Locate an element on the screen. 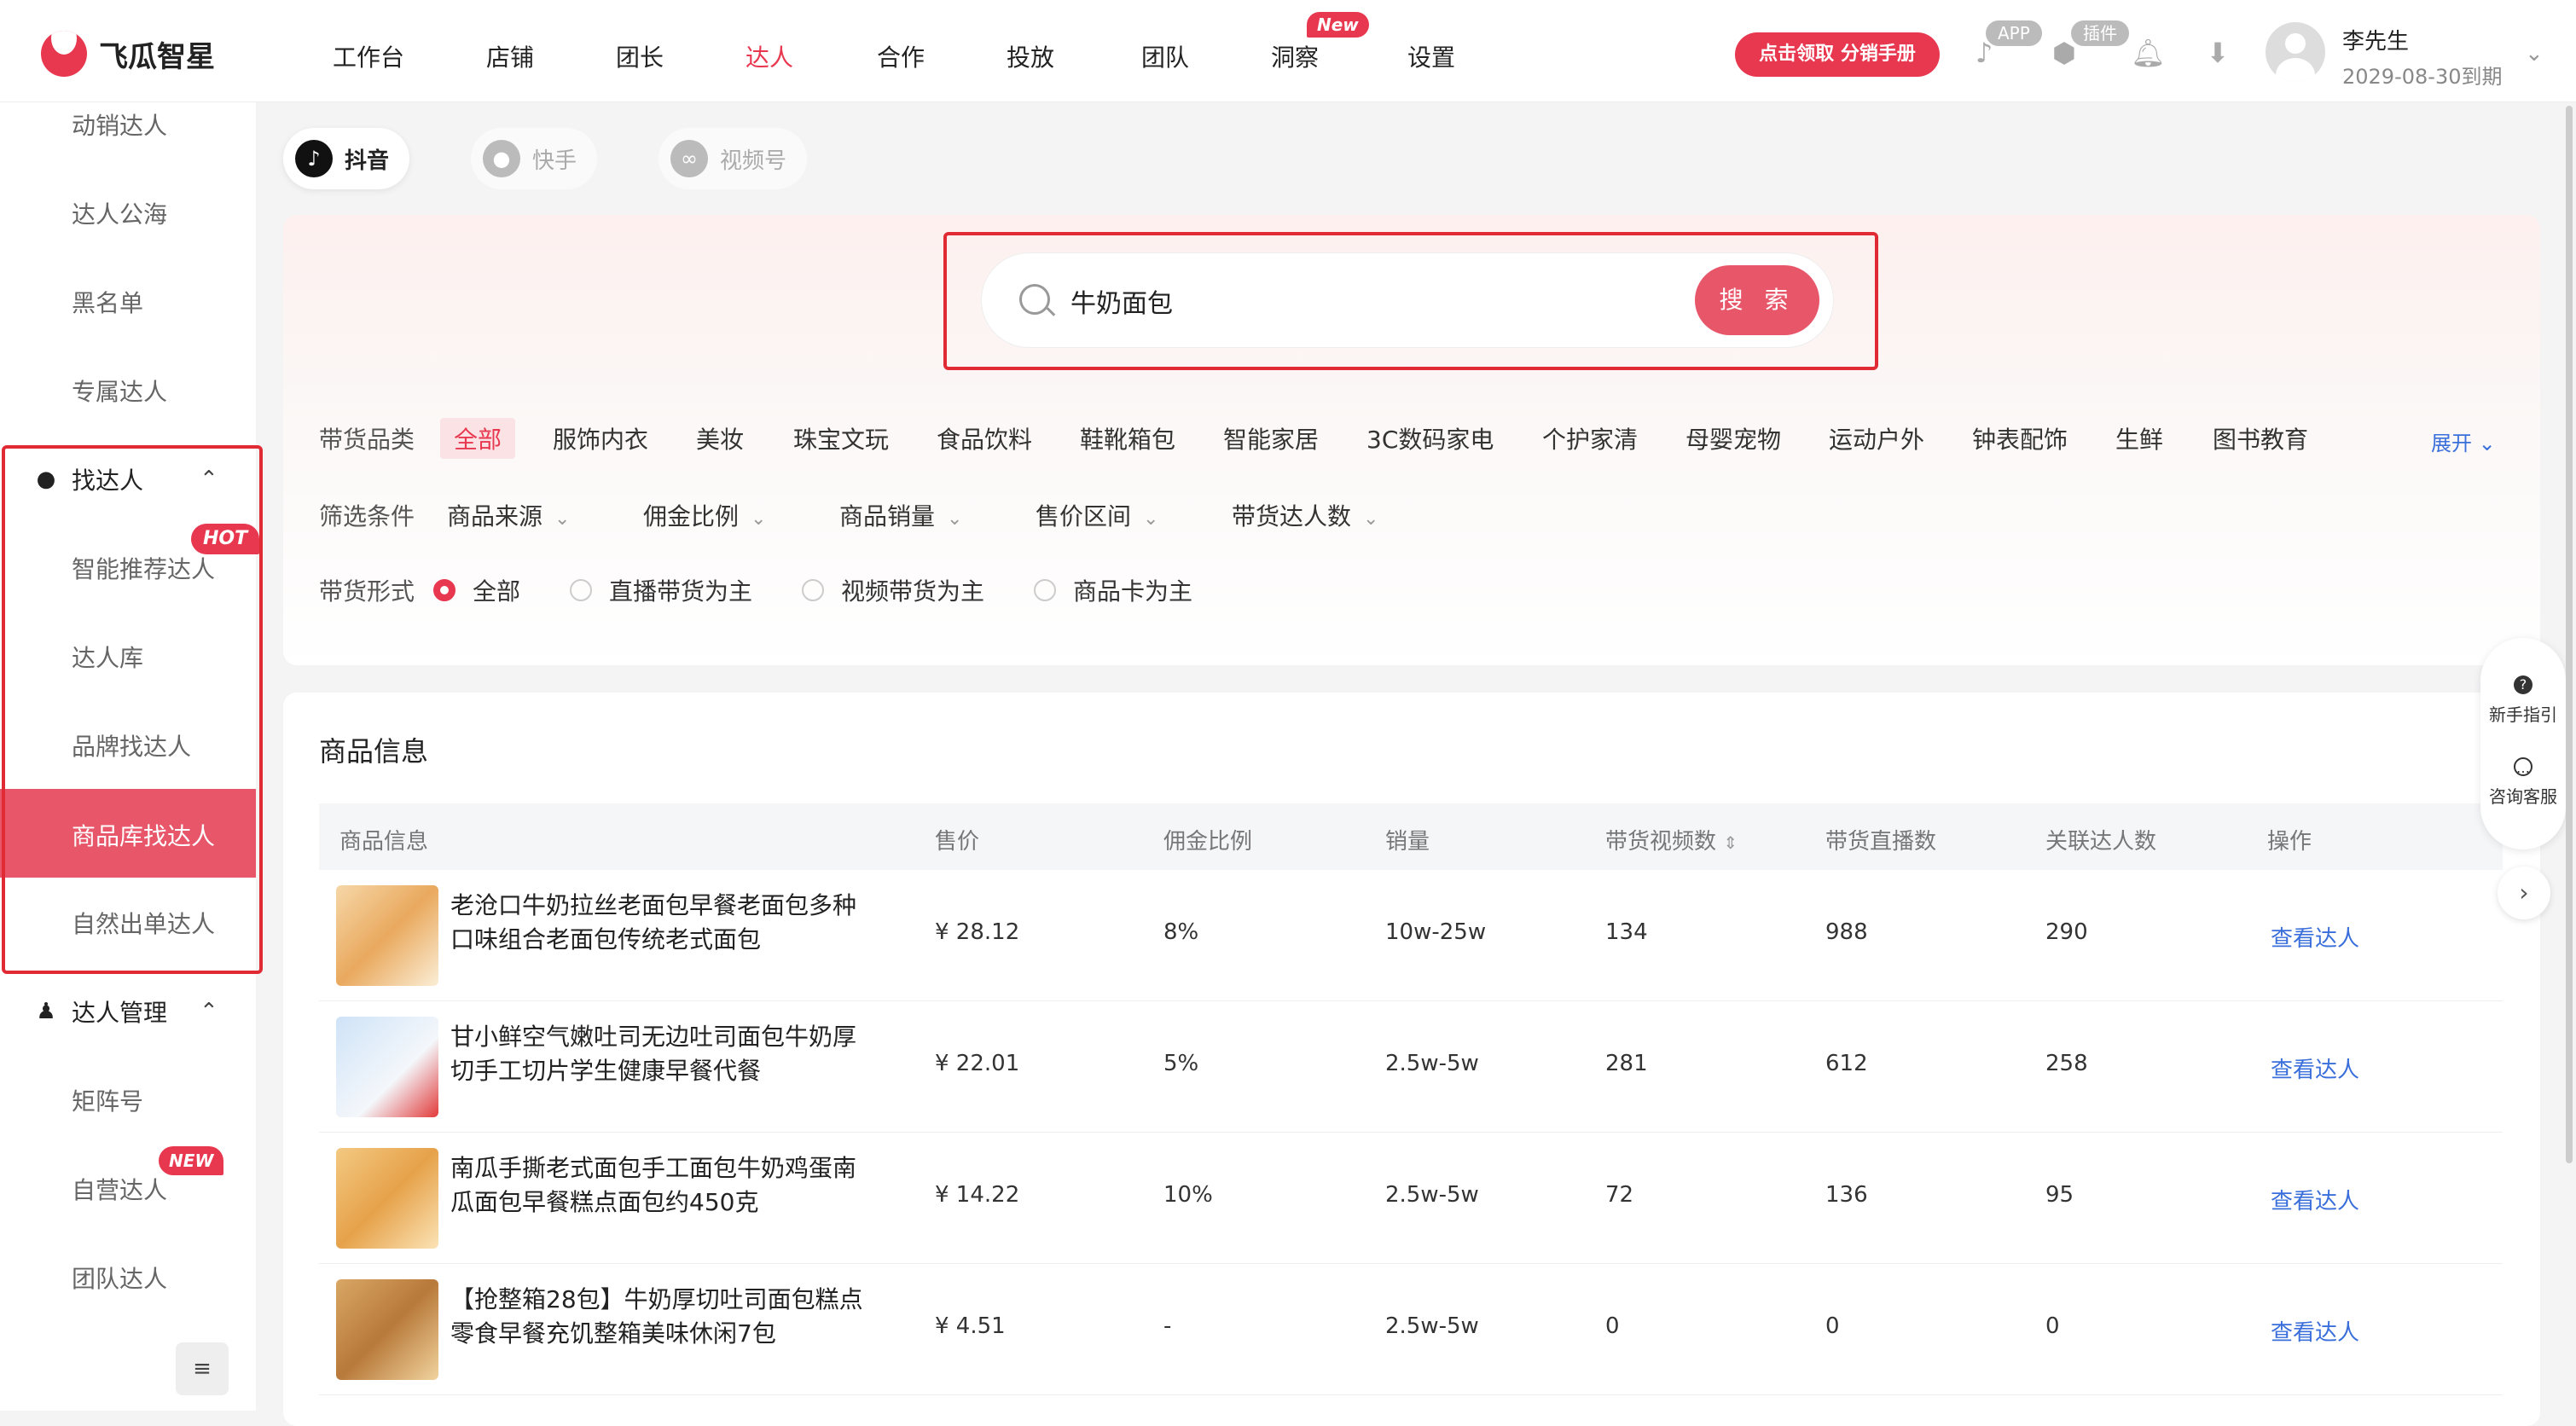 The height and width of the screenshot is (1426, 2576). filter-creator-count: 带货达人数 ⌄ is located at coordinates (1305, 515).